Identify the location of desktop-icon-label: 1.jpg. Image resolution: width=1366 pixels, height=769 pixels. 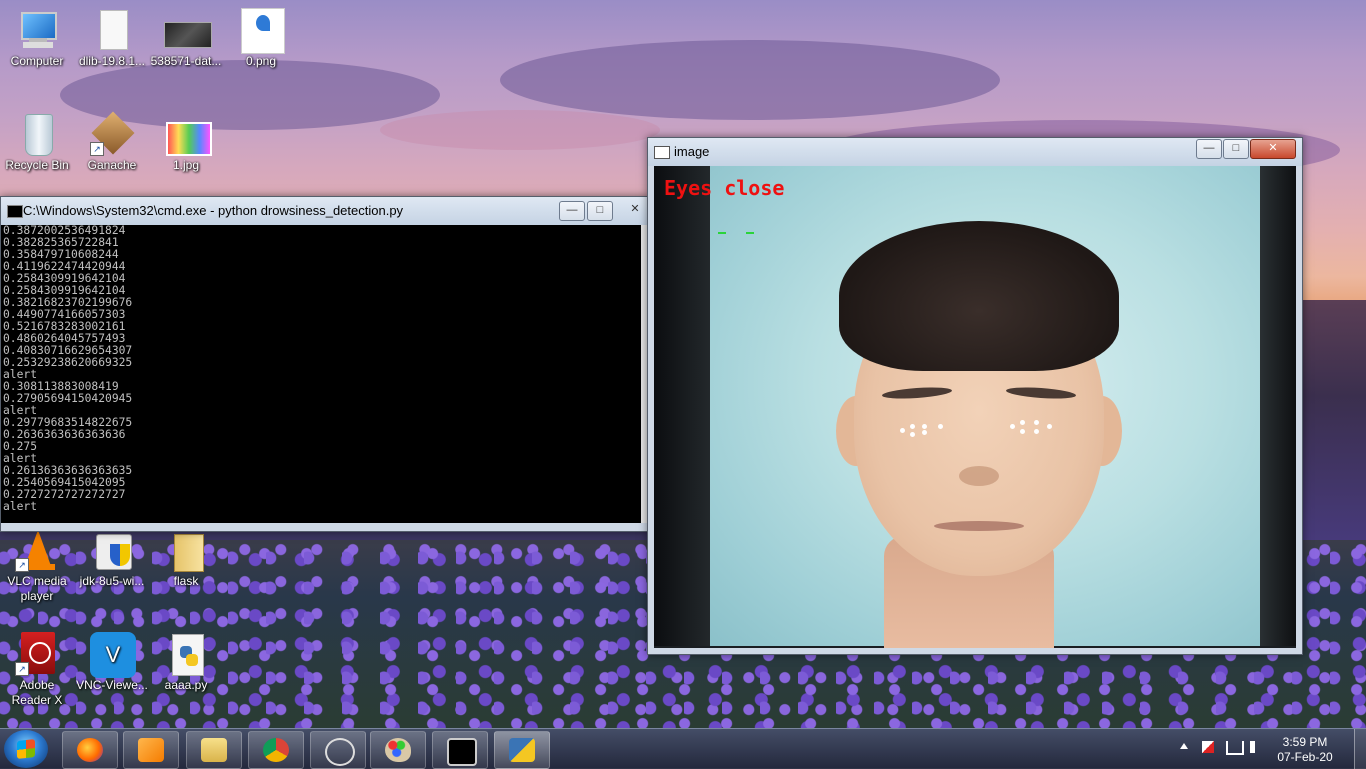
(186, 165).